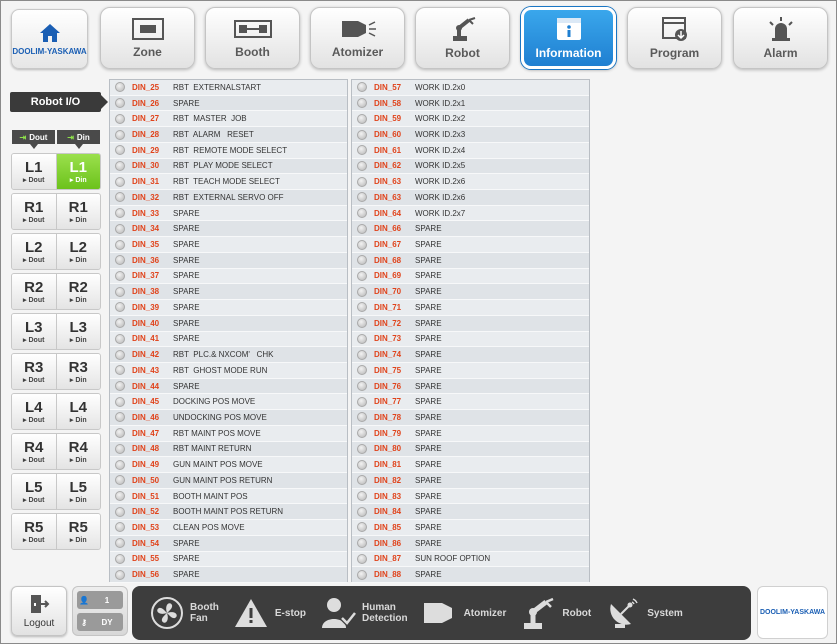 The image size is (837, 644). I want to click on logout-button: Logout, so click(39, 611).